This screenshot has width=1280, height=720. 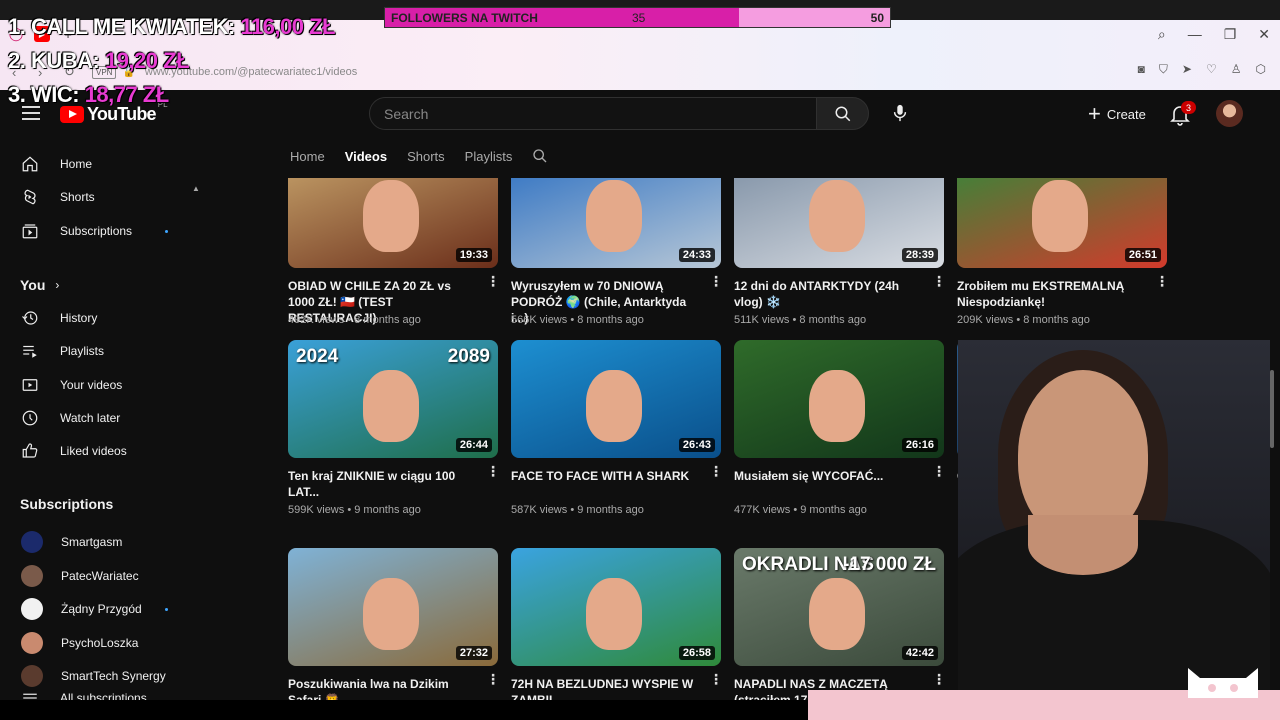 What do you see at coordinates (393, 223) in the screenshot?
I see `video-thumbnail: 20211000zł19:33` at bounding box center [393, 223].